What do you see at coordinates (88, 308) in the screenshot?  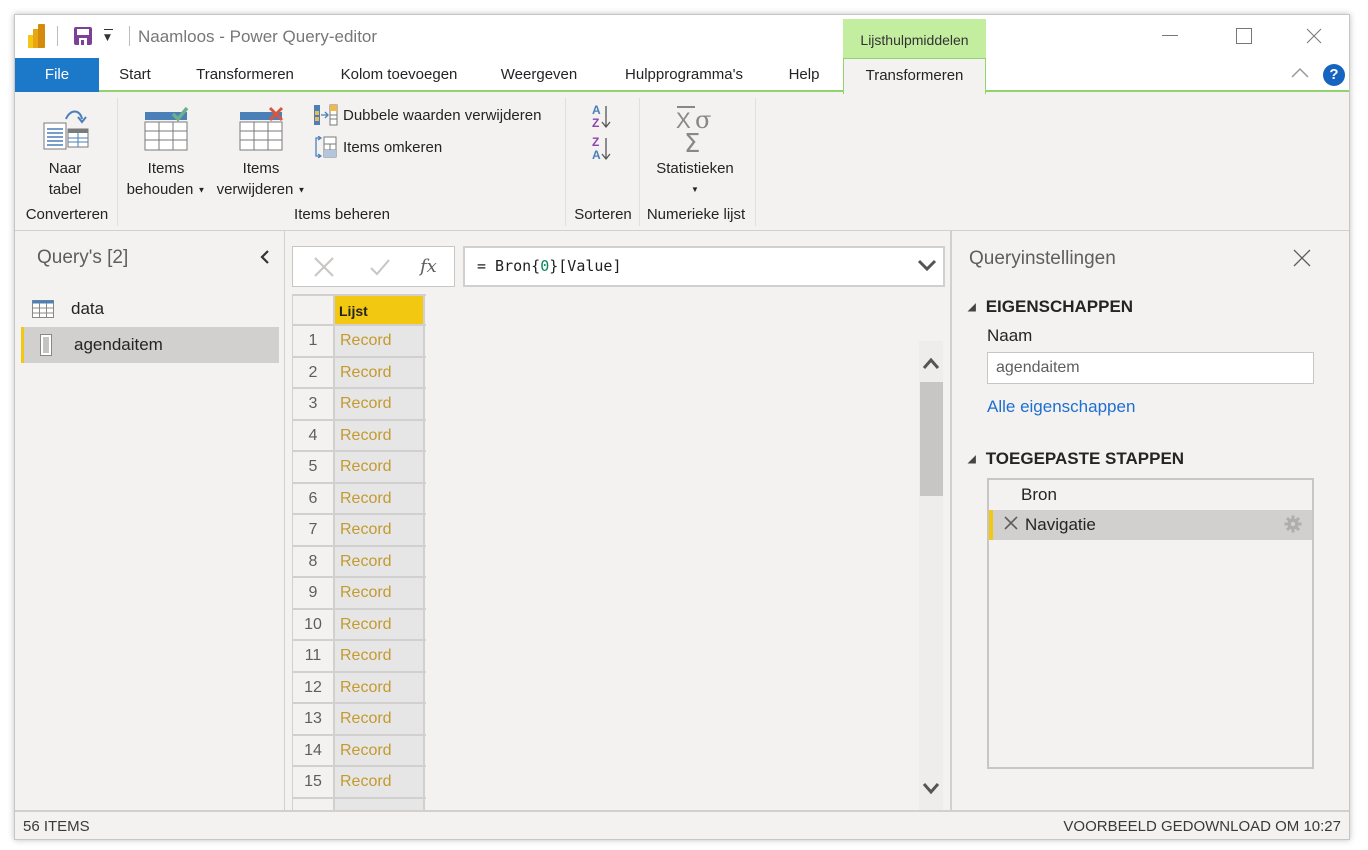 I see `query-label: data` at bounding box center [88, 308].